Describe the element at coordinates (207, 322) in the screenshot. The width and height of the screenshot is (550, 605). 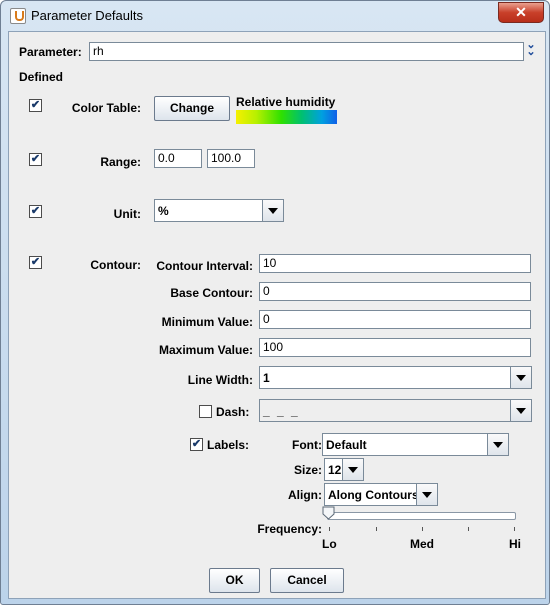
I see `minimum-value-label: Minimum Value:` at that location.